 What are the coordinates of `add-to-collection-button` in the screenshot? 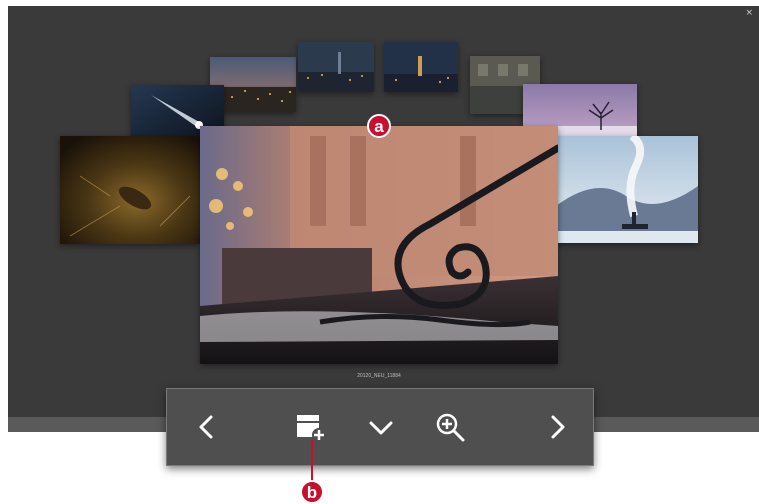 It's located at (311, 427).